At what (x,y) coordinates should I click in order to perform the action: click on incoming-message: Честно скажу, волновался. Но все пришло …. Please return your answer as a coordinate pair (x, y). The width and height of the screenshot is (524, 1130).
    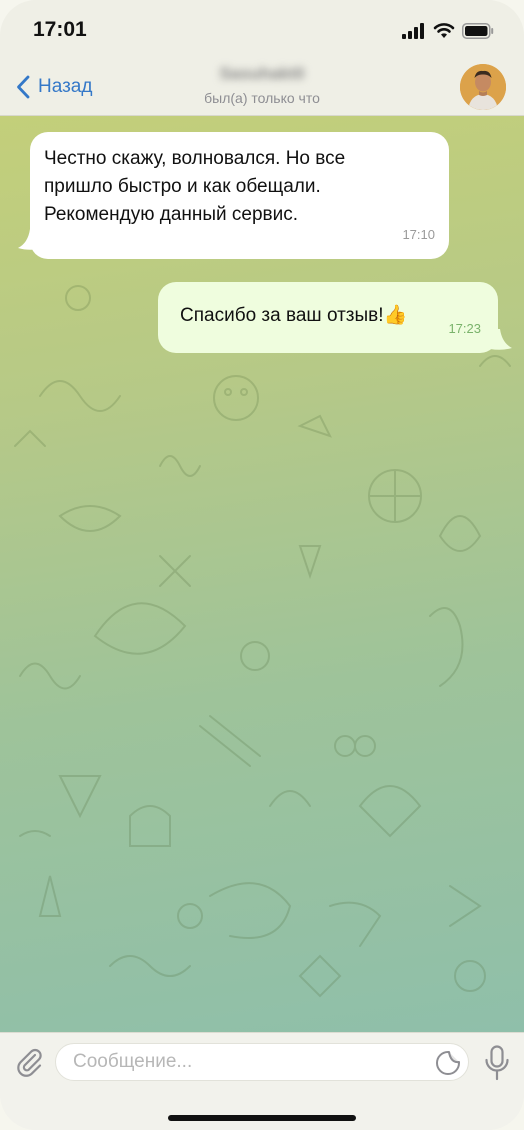
    Looking at the image, I should click on (239, 195).